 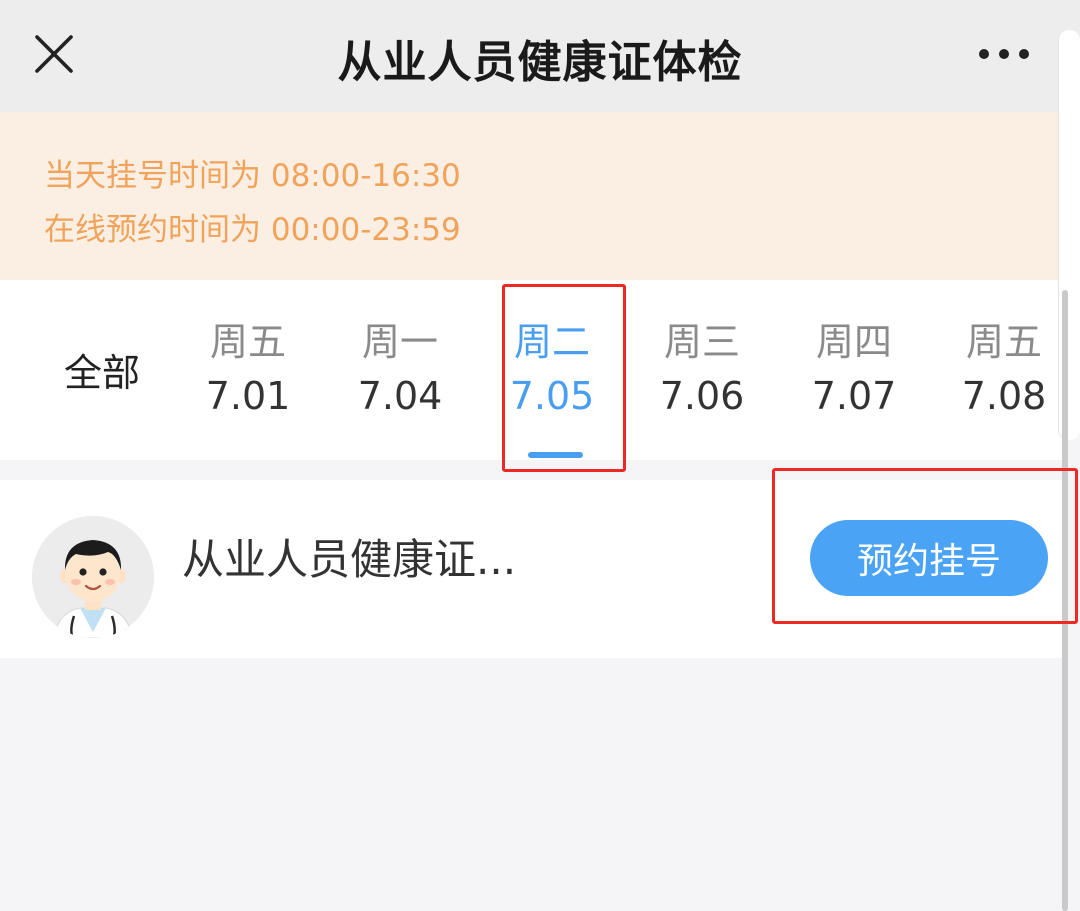 What do you see at coordinates (1004, 370) in the screenshot?
I see `date-tab-0708: 周五 7.08` at bounding box center [1004, 370].